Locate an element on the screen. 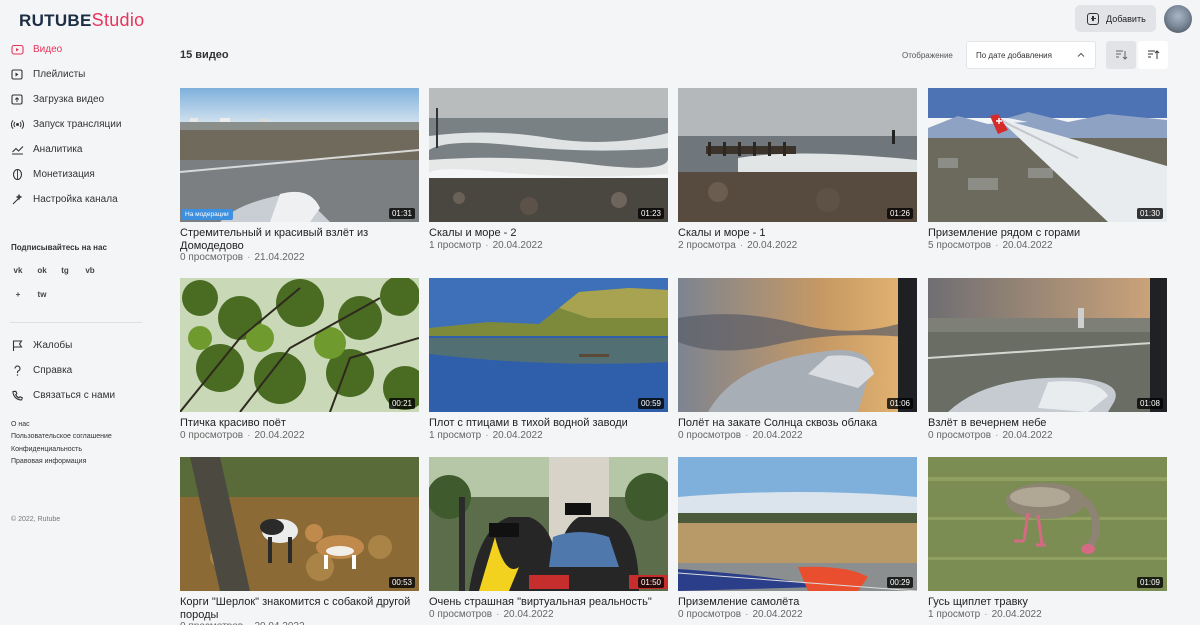 This screenshot has height=625, width=1200. footer-link: Конфиденциальность is located at coordinates (46, 449).